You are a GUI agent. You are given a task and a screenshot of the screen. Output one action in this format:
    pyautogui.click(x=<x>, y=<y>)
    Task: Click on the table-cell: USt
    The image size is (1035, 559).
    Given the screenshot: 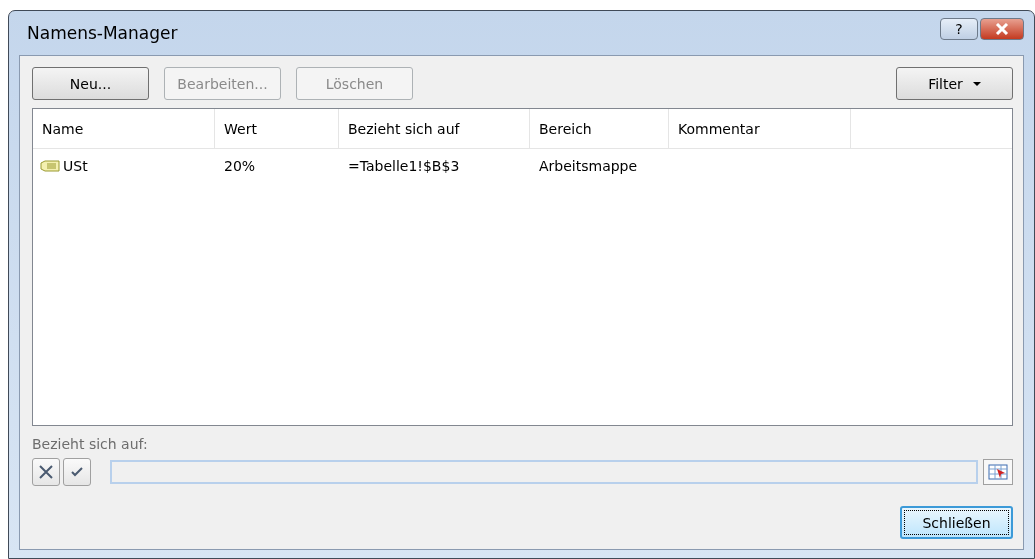 What is the action you would take?
    pyautogui.click(x=75, y=166)
    